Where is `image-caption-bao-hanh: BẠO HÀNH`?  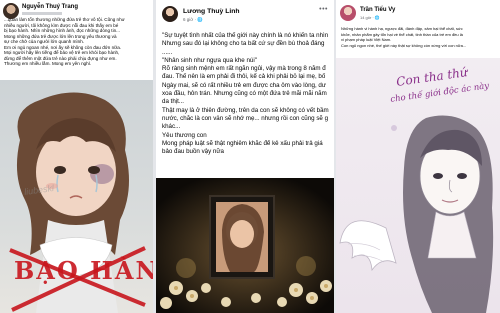 image-caption-bao-hanh: BẠO HÀNH is located at coordinates (83, 270).